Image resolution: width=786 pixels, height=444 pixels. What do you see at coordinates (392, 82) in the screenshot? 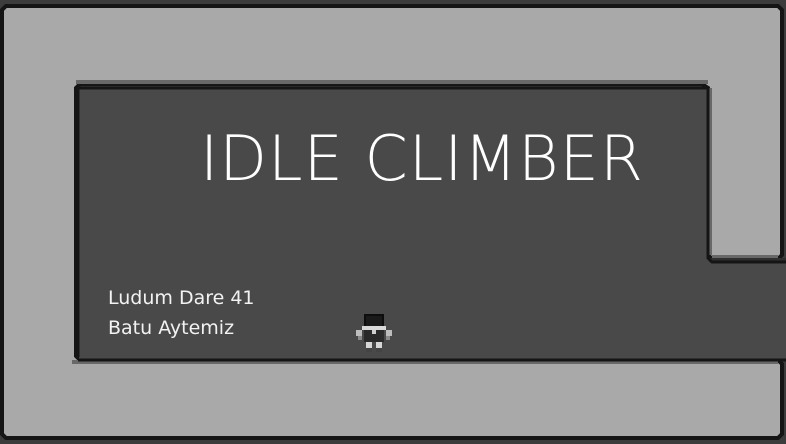
I see `wall-shadow-top` at bounding box center [392, 82].